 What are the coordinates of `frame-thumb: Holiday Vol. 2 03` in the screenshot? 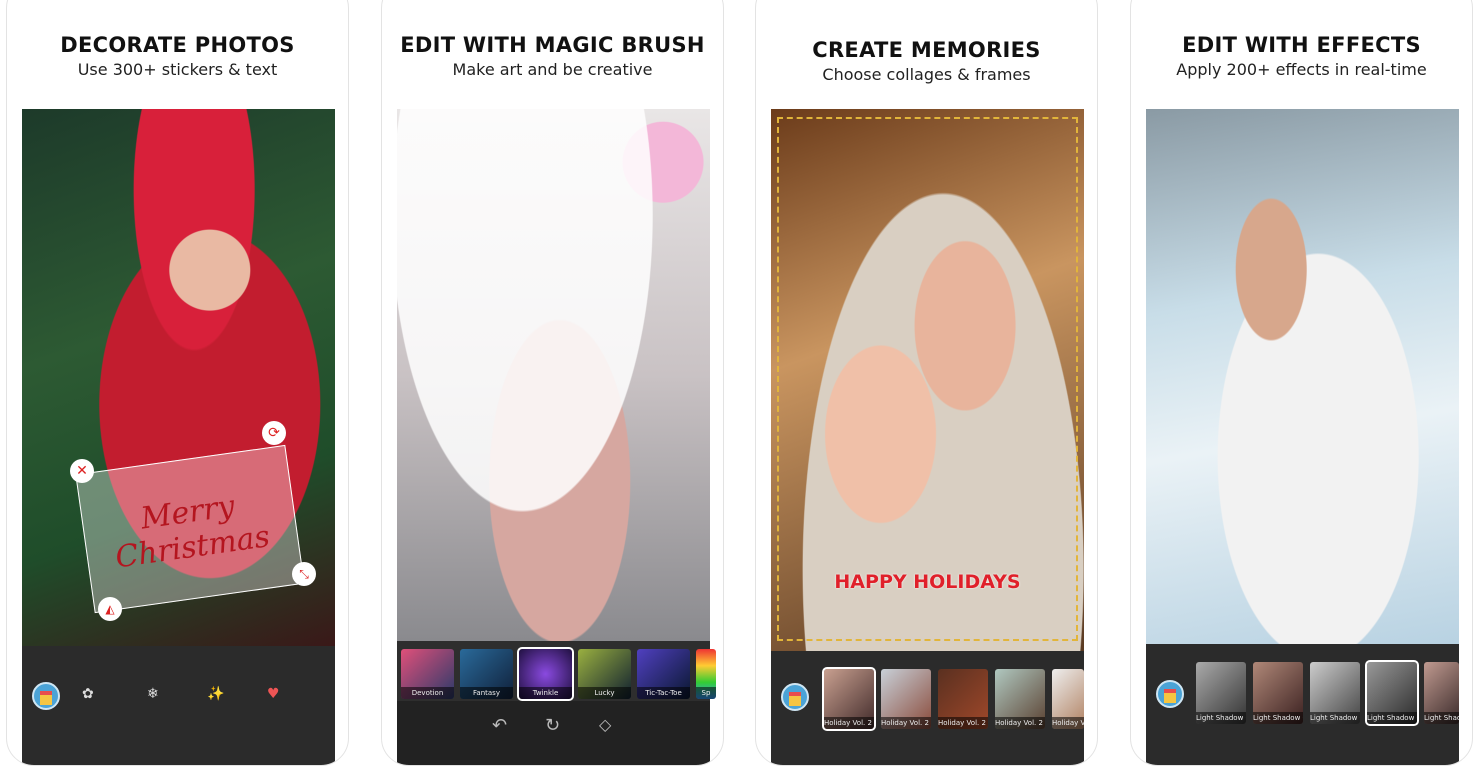 It's located at (963, 699).